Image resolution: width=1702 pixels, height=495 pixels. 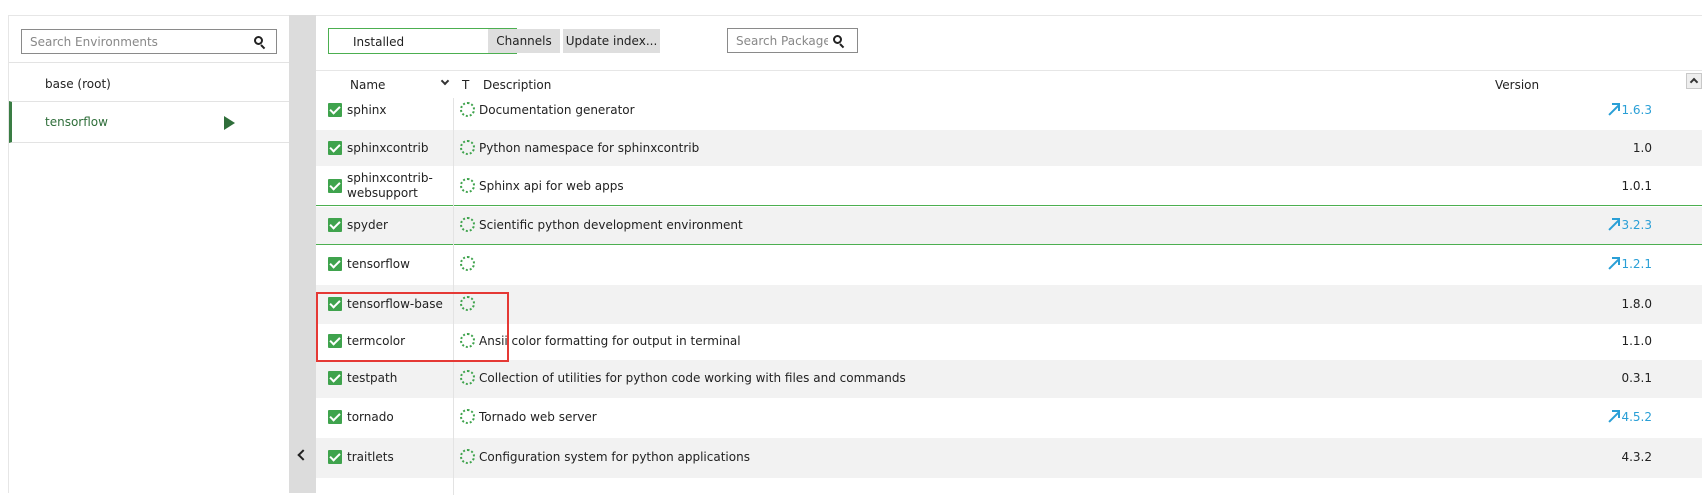 I want to click on package-version: 3.2.3, so click(x=1636, y=225).